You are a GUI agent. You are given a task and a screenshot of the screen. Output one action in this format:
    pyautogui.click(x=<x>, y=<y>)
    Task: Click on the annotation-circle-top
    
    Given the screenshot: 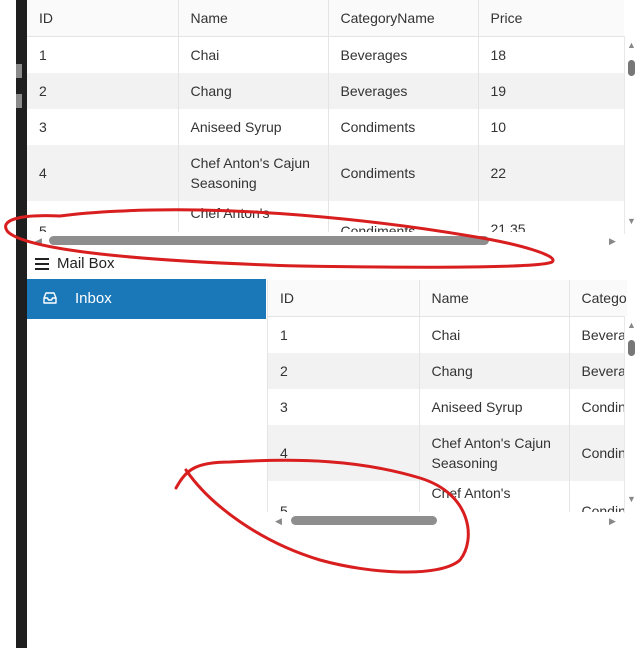 What is the action you would take?
    pyautogui.click(x=279, y=238)
    